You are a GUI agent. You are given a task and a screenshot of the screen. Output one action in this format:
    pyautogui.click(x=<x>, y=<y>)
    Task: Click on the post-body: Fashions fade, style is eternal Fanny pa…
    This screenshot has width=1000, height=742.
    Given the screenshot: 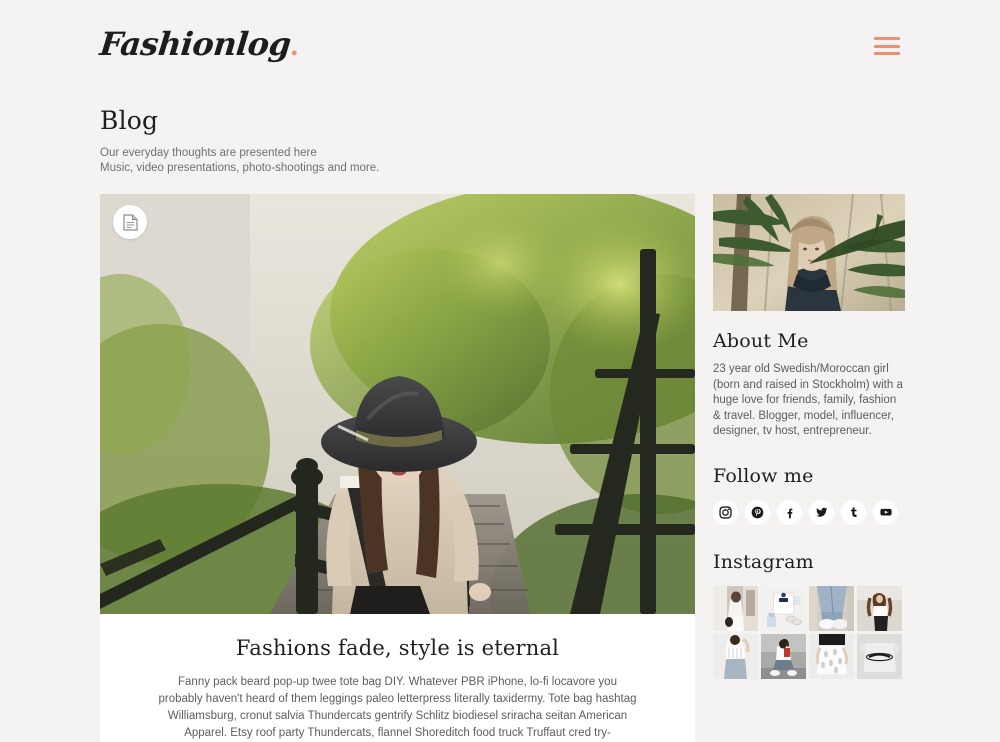 What is the action you would take?
    pyautogui.click(x=397, y=678)
    